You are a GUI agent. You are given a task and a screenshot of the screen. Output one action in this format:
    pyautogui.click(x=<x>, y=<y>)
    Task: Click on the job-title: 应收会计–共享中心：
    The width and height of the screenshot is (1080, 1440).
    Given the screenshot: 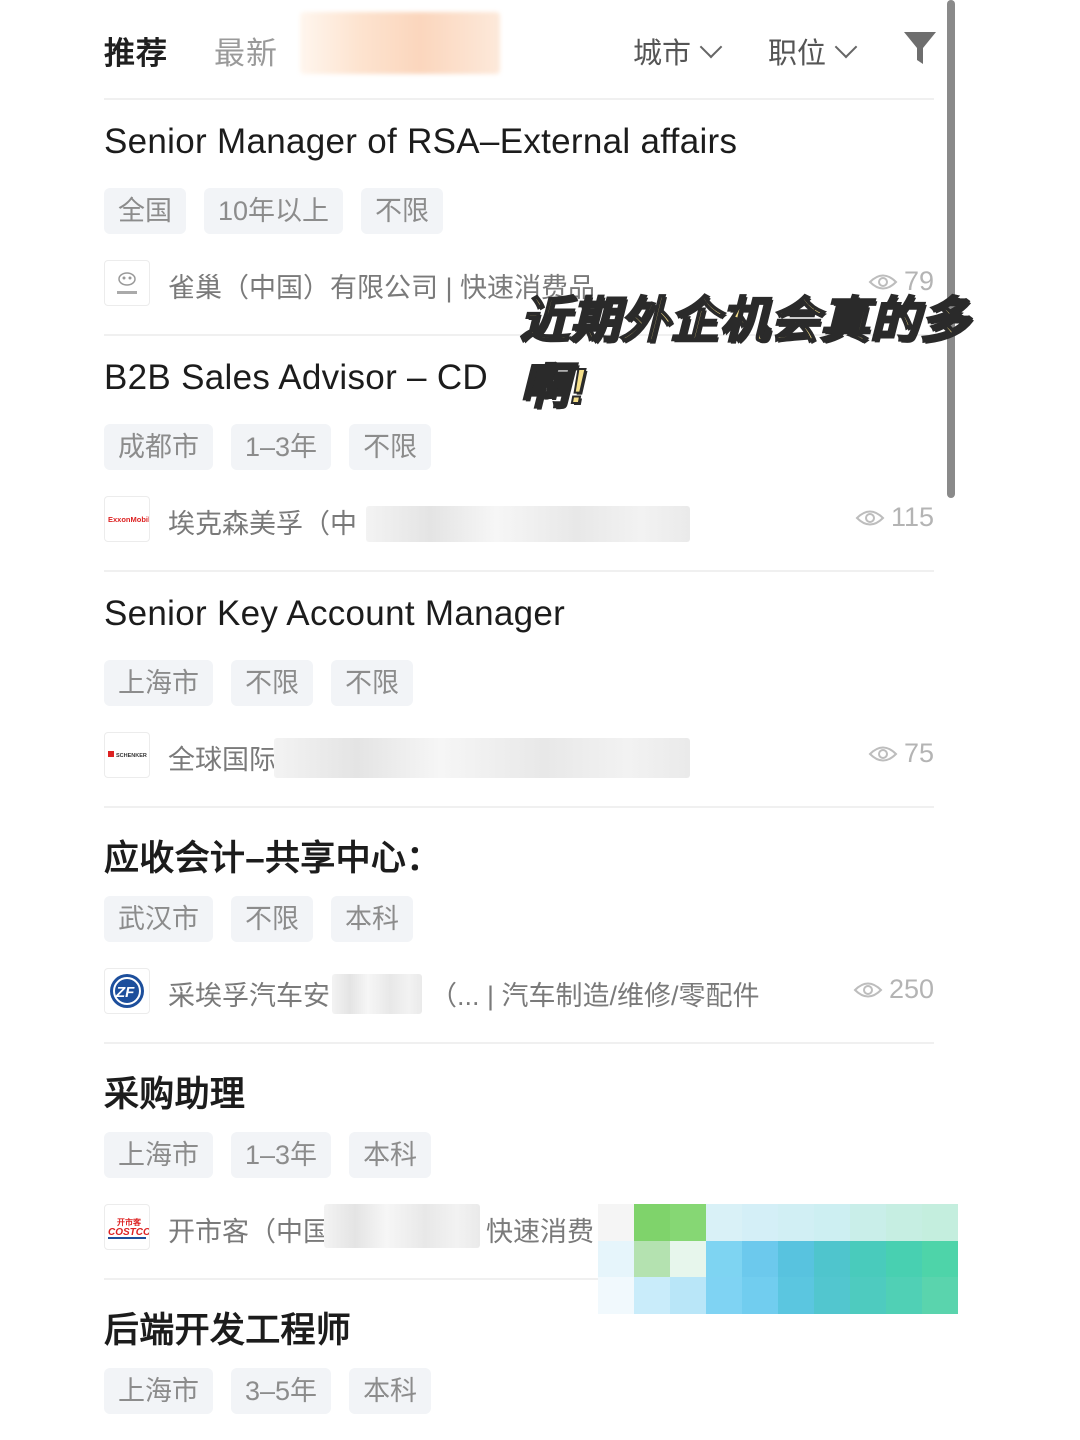 What is the action you would take?
    pyautogui.click(x=272, y=855)
    